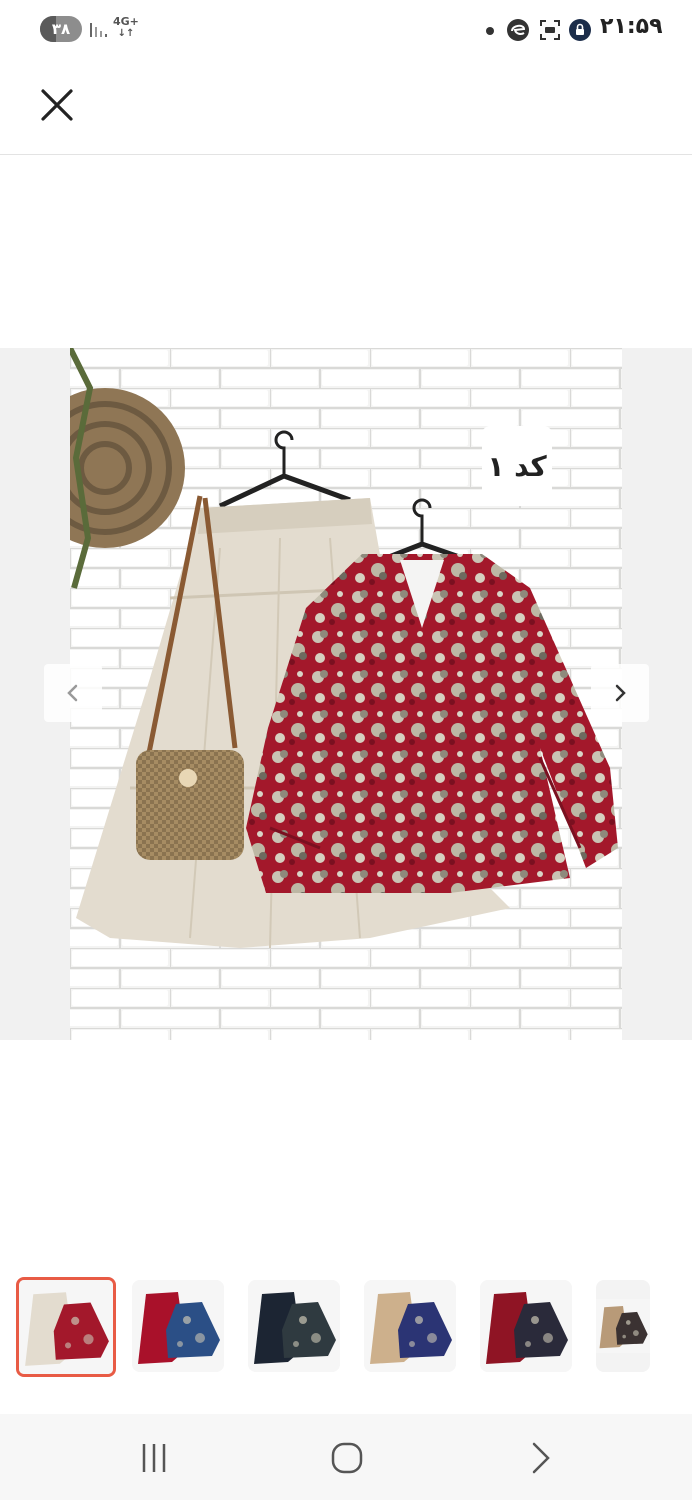  What do you see at coordinates (57, 105) in the screenshot?
I see `close-icon` at bounding box center [57, 105].